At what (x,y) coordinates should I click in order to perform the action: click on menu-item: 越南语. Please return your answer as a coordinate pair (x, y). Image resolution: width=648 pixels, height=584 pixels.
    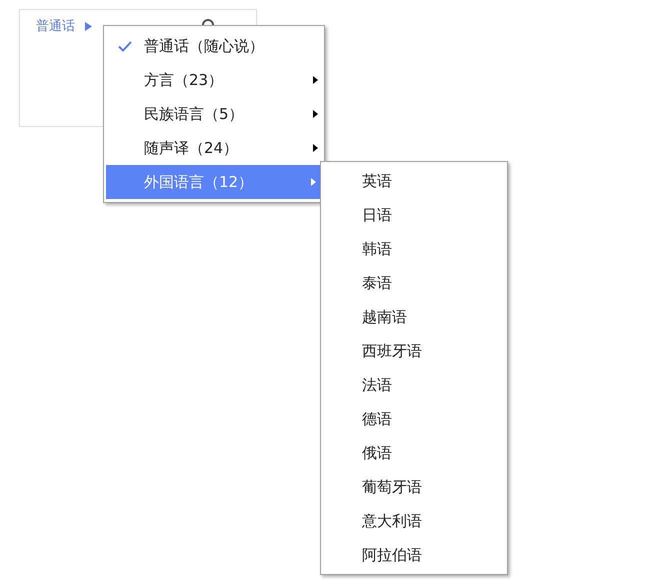
    Looking at the image, I should click on (414, 317).